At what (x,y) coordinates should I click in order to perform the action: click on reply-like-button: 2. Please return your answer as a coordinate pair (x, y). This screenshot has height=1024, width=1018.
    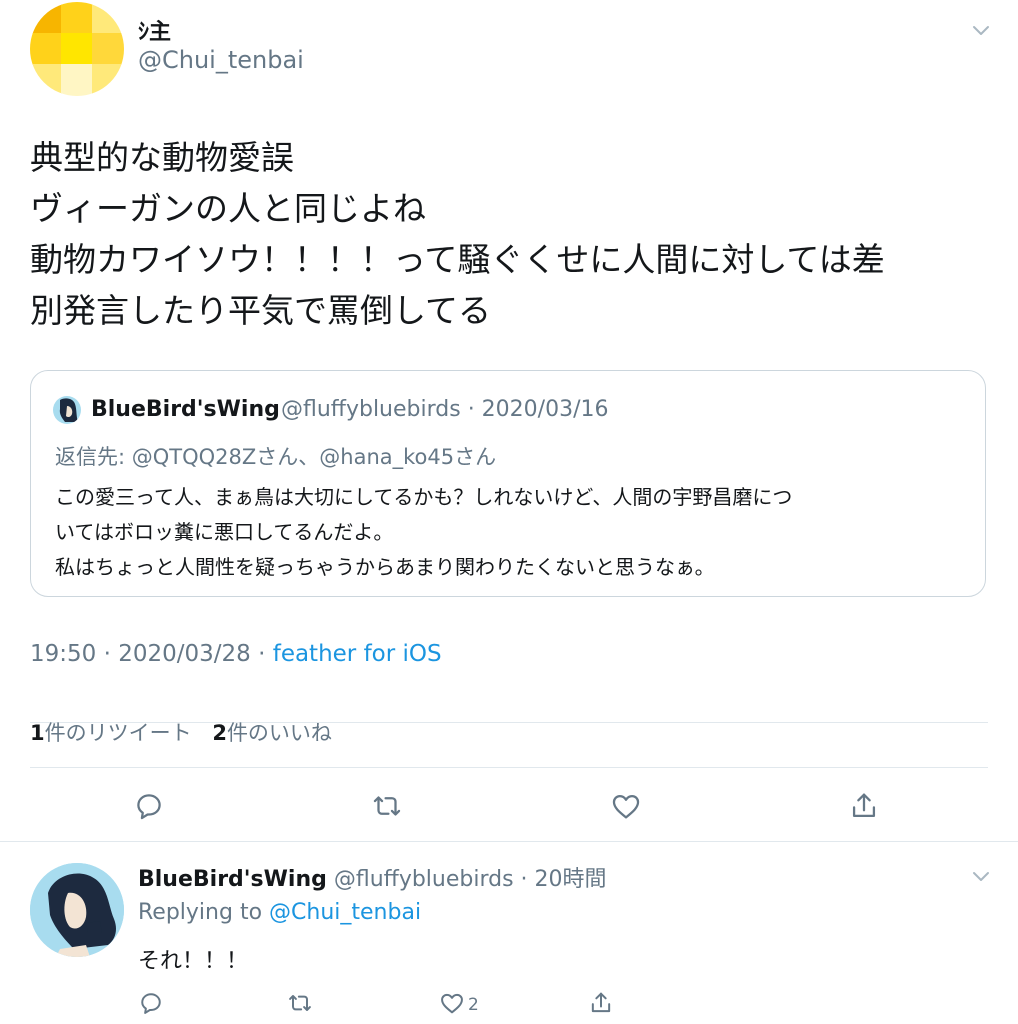
    Looking at the image, I should click on (458, 1005).